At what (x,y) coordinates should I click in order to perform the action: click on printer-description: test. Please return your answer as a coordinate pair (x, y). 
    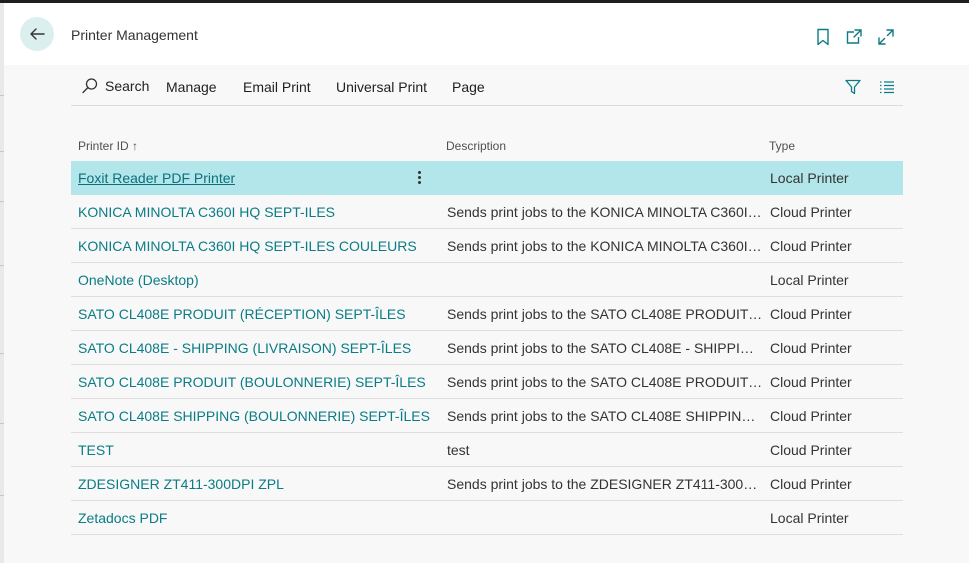
    Looking at the image, I should click on (458, 450).